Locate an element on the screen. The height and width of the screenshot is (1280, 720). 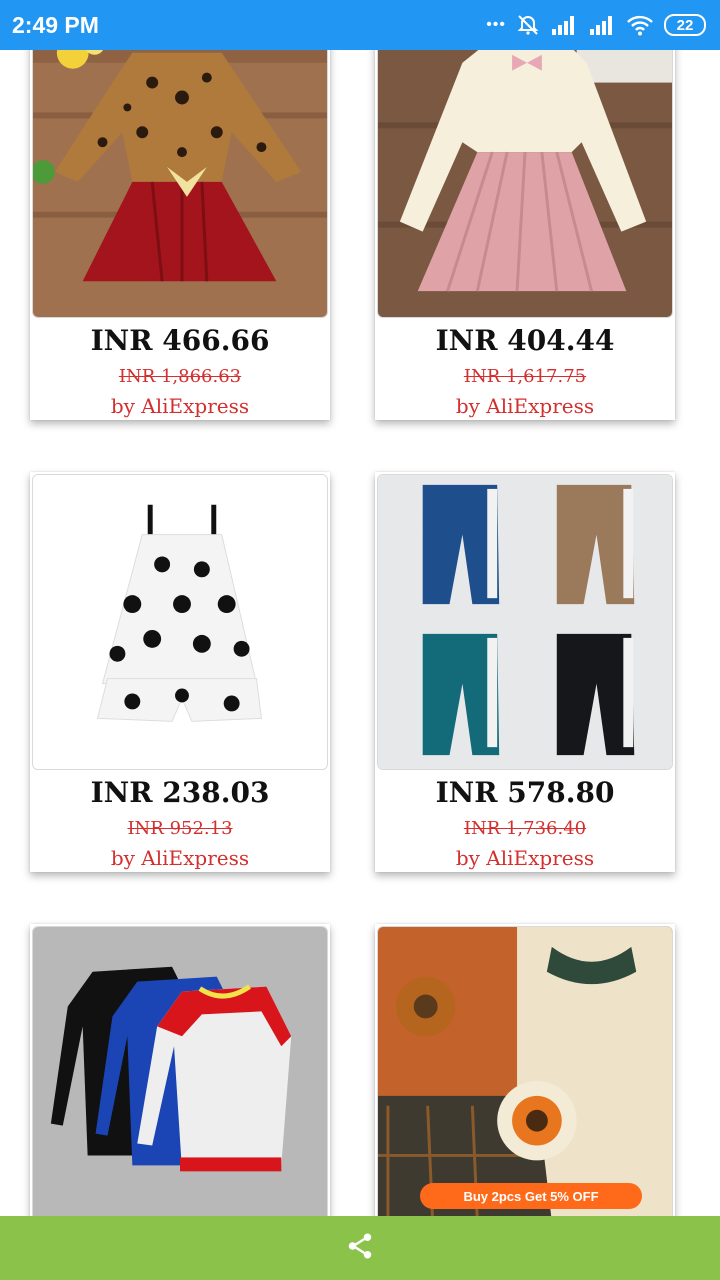
product-original-price: INR 952.13 is located at coordinates (180, 828).